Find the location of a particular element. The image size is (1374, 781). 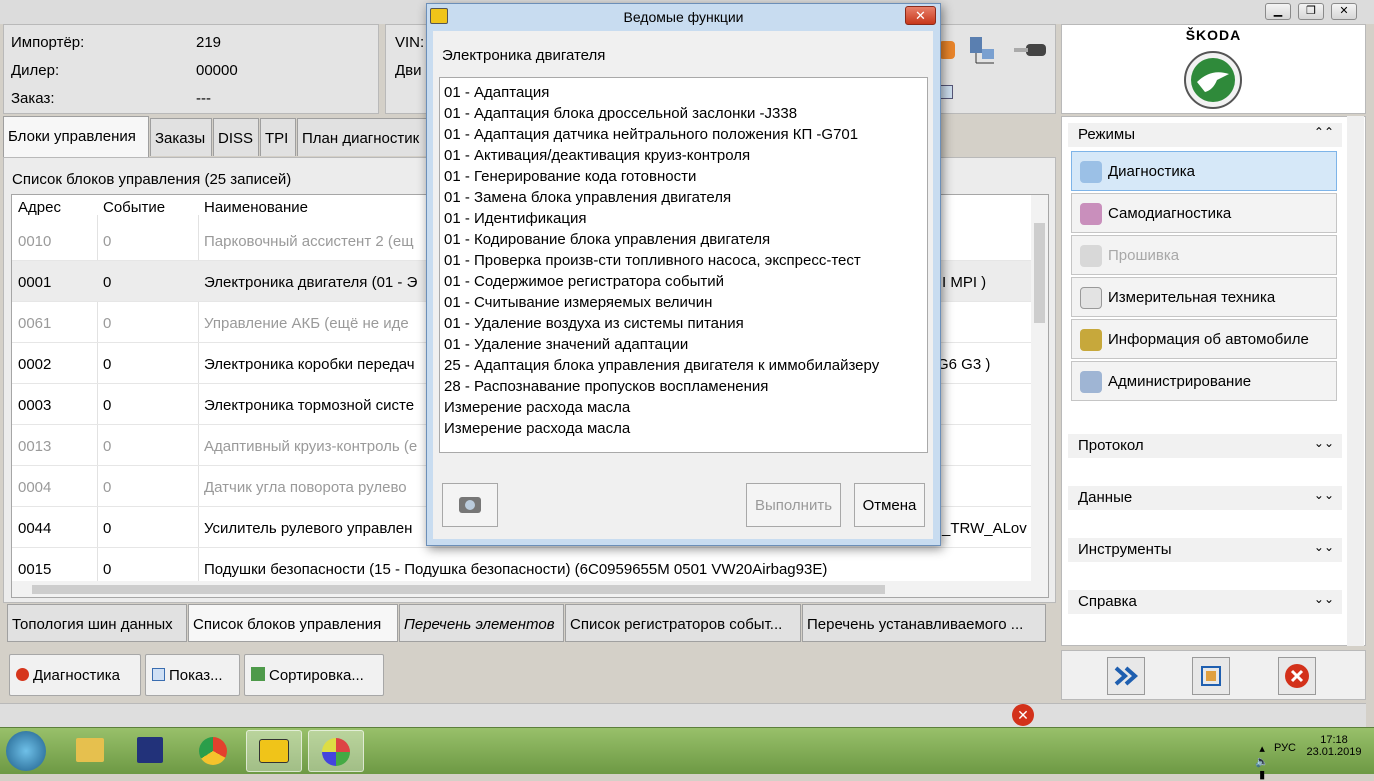

books-icon is located at coordinates (1091, 340).